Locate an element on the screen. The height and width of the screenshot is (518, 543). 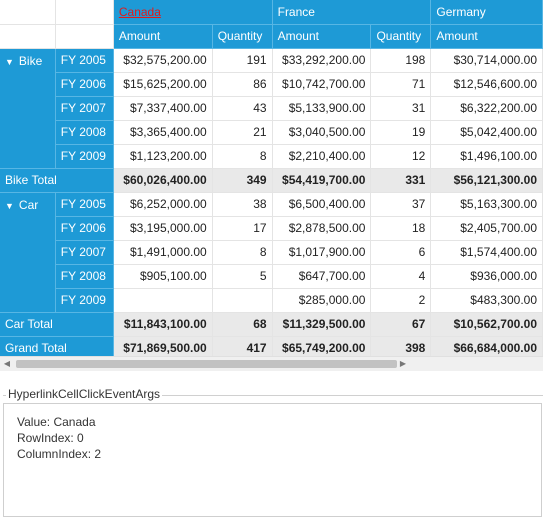
cell-amount: $1,123,200.00 is located at coordinates (163, 156).